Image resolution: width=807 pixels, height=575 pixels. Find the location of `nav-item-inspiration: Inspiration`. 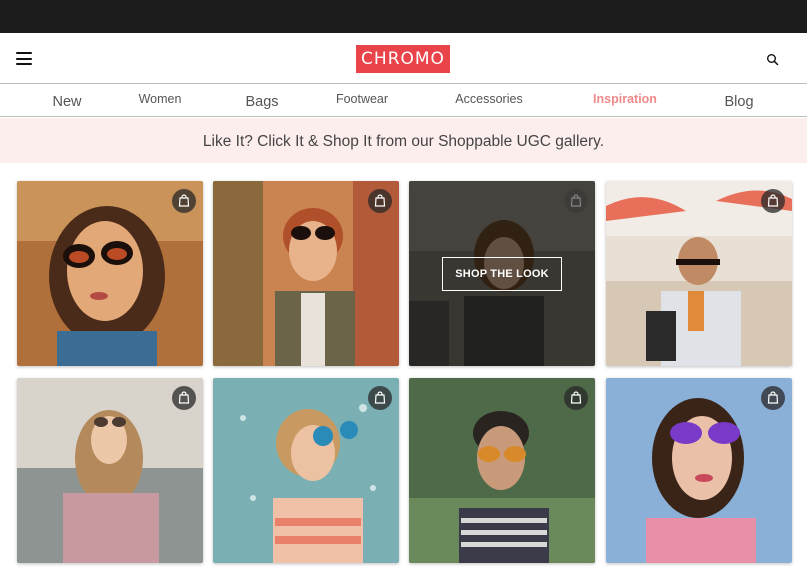

nav-item-inspiration: Inspiration is located at coordinates (625, 99).